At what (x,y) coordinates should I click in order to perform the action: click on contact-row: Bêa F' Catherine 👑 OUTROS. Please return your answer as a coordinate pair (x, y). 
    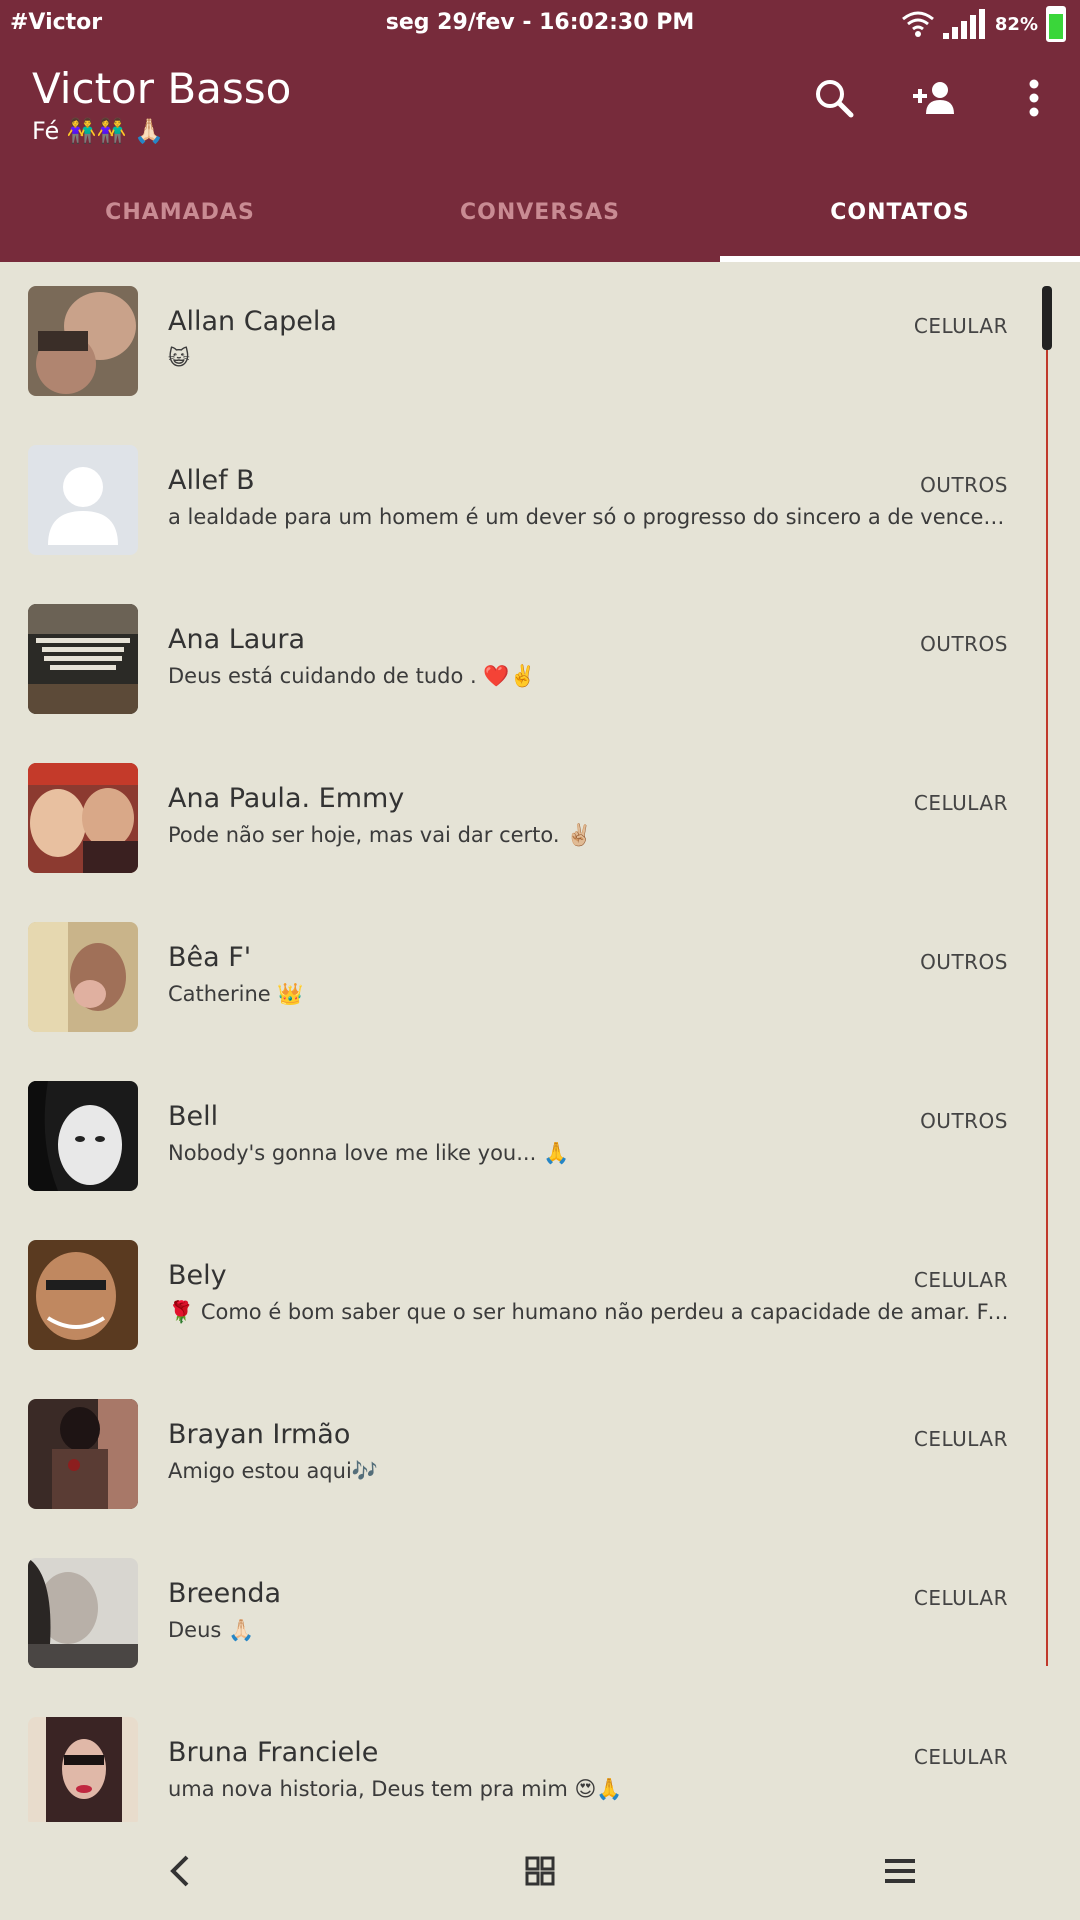
    Looking at the image, I should click on (540, 977).